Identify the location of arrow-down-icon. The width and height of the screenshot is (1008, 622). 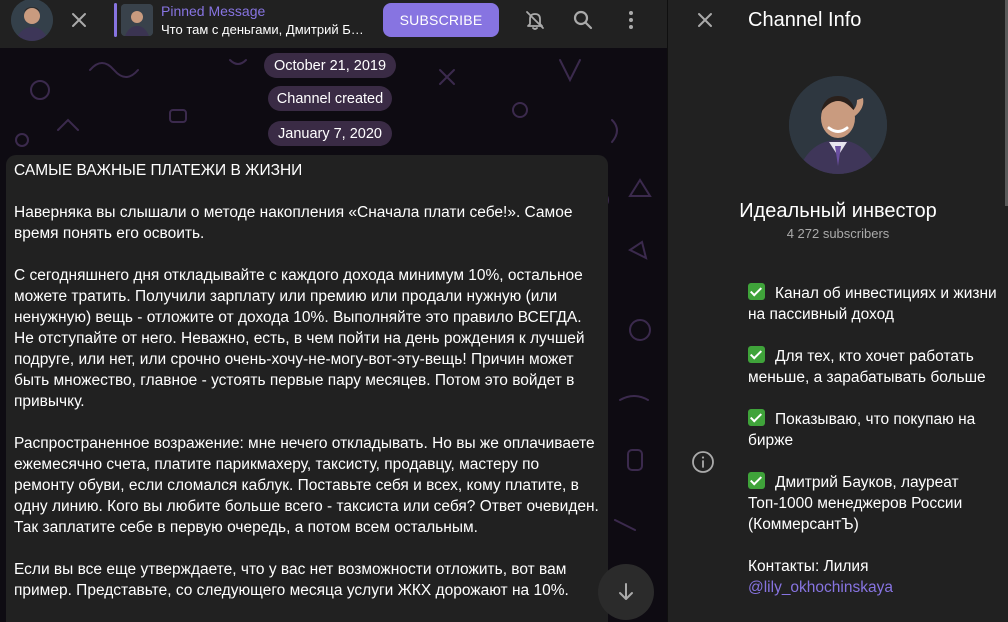
(626, 591).